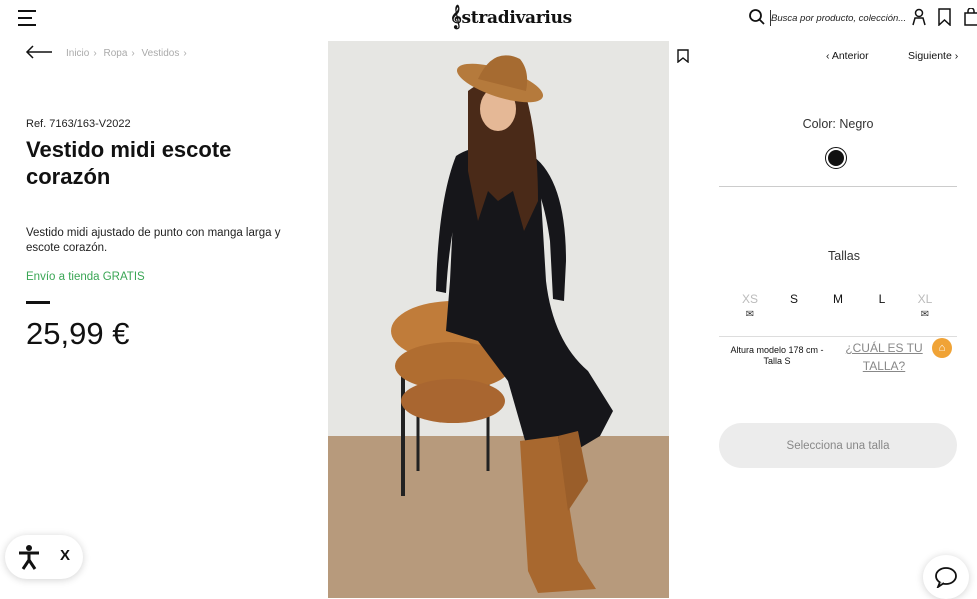 The height and width of the screenshot is (599, 977). I want to click on size-guide-link: ¿CUÁL ES TU TALLA?, so click(884, 357).